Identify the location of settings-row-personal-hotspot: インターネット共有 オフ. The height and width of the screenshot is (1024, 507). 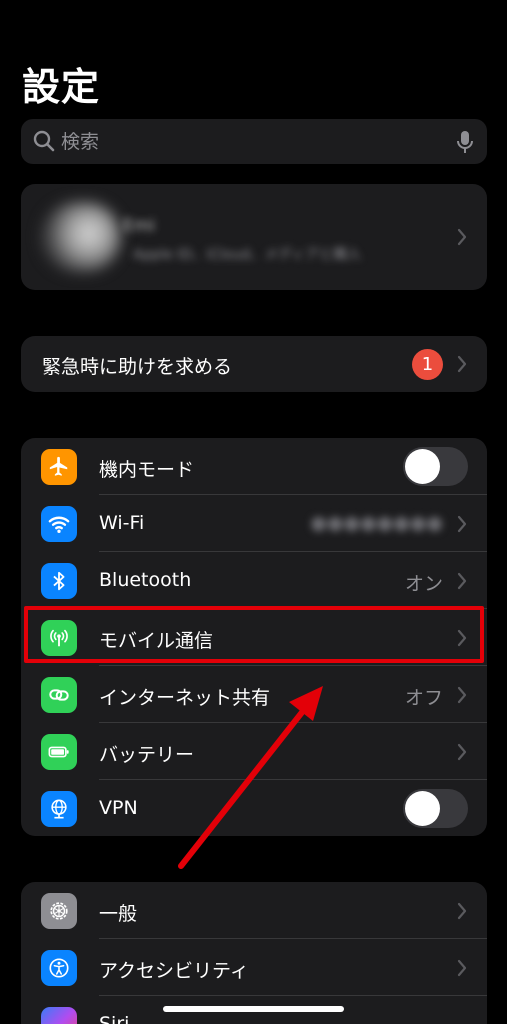
(254, 694).